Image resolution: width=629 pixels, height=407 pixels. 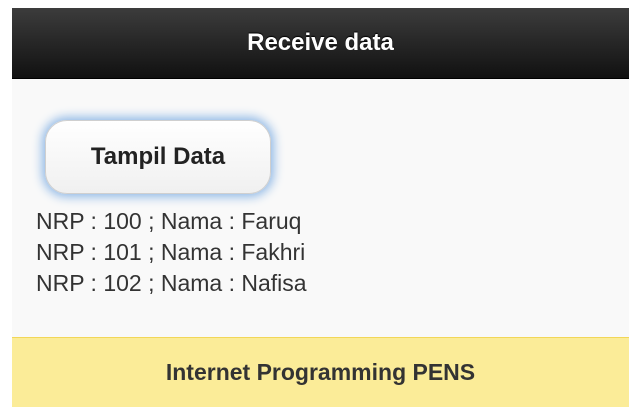 I want to click on result-row: NRP : 100 ; Nama : Faruq, so click(x=169, y=221).